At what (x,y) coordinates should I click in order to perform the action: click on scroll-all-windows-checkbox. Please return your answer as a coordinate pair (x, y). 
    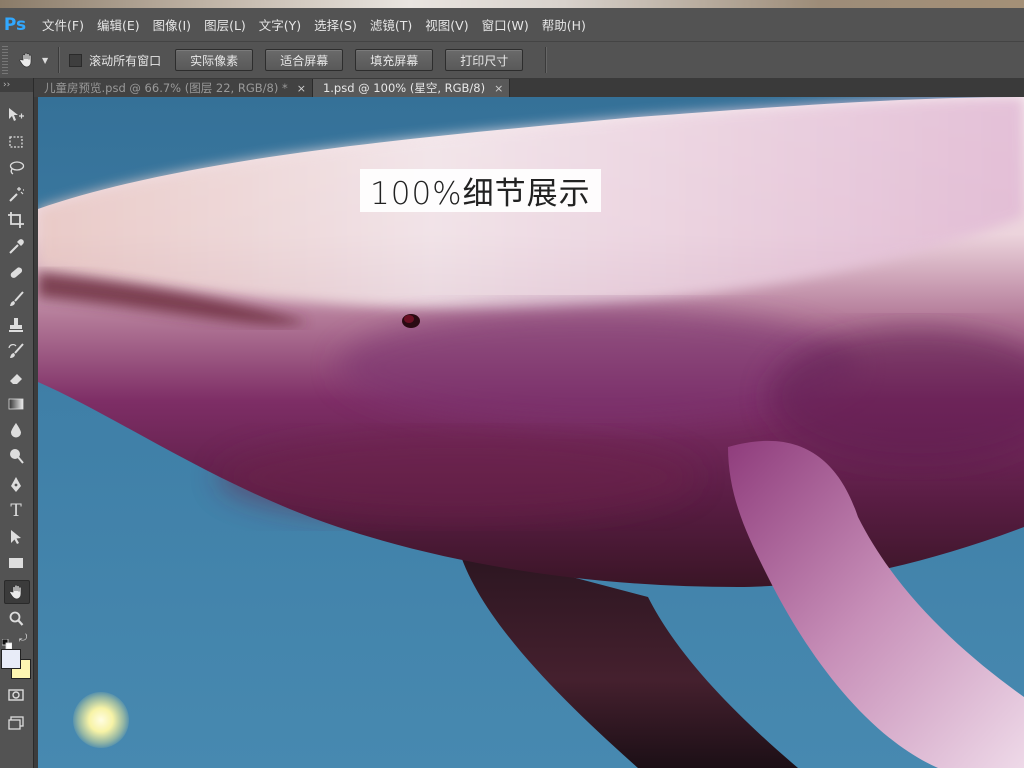
    Looking at the image, I should click on (76, 60).